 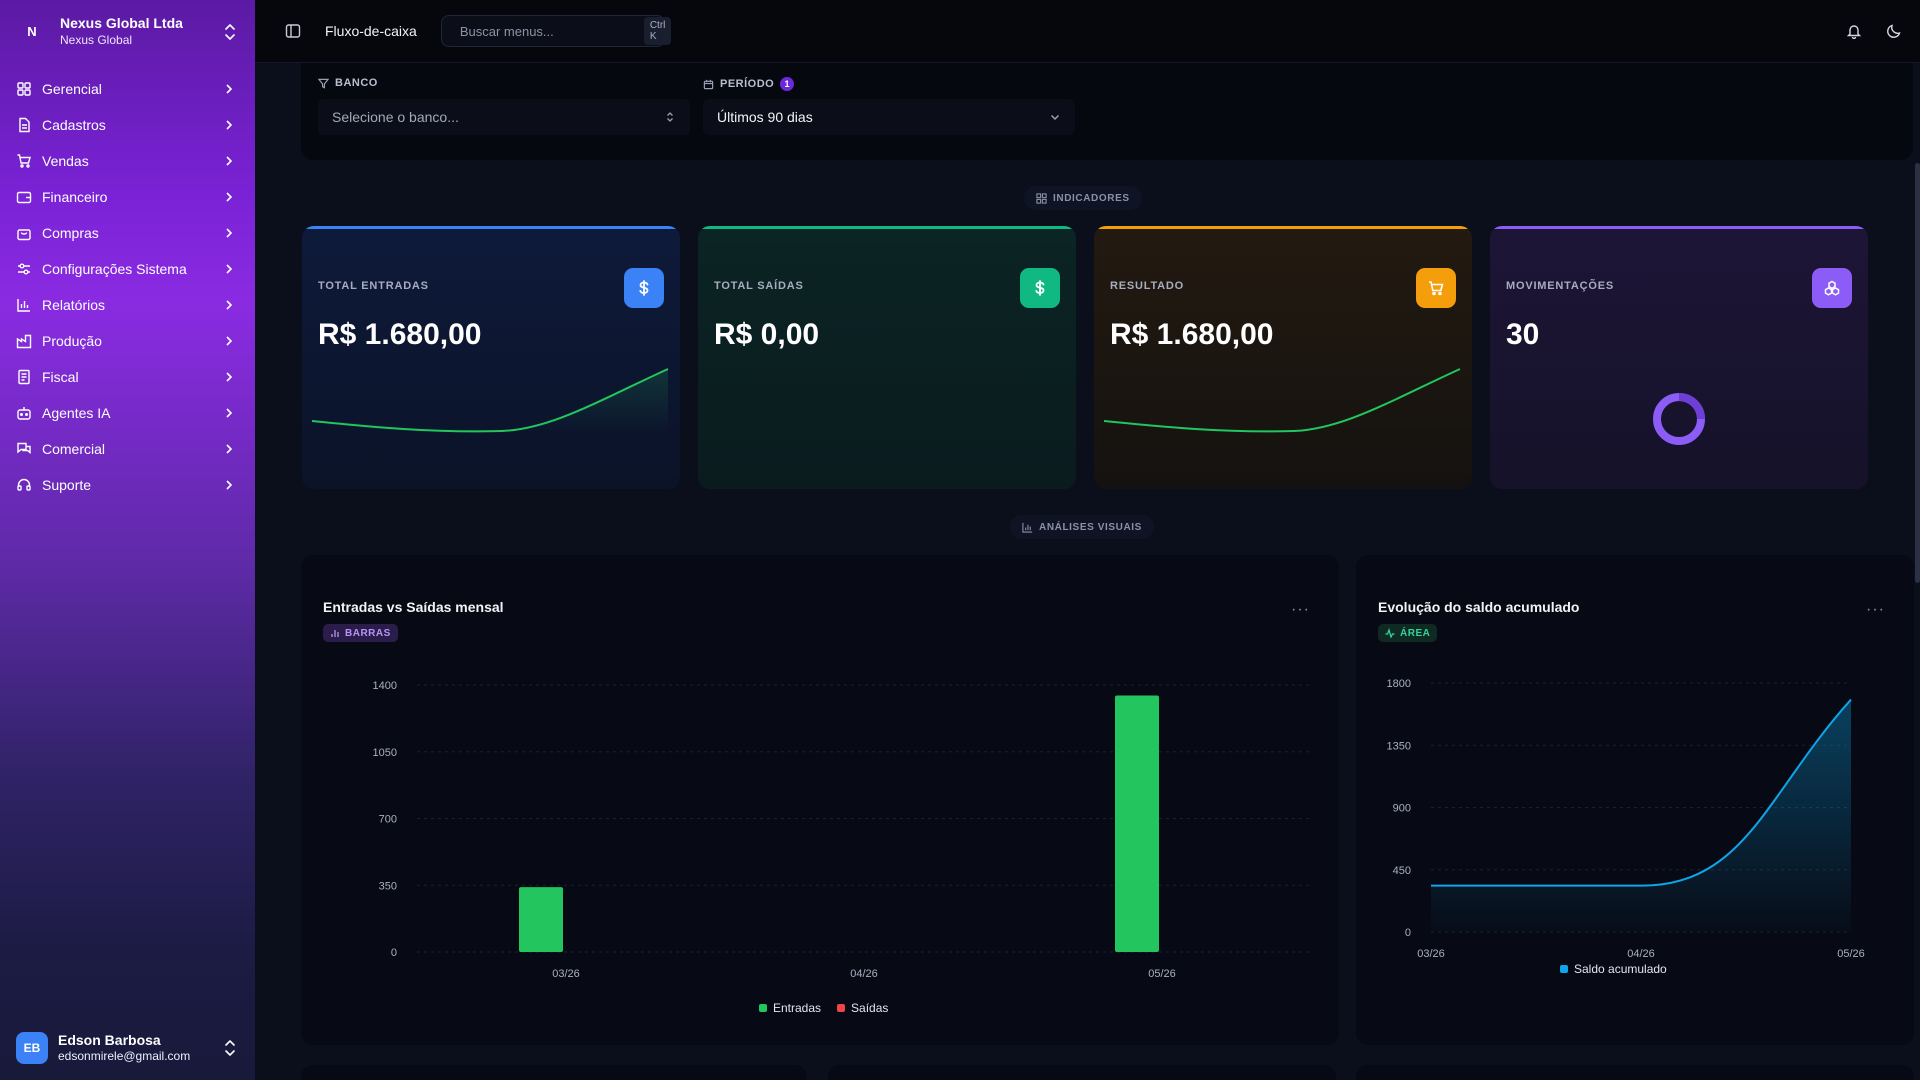 I want to click on search-shortcut: Ctrl K, so click(x=657, y=31).